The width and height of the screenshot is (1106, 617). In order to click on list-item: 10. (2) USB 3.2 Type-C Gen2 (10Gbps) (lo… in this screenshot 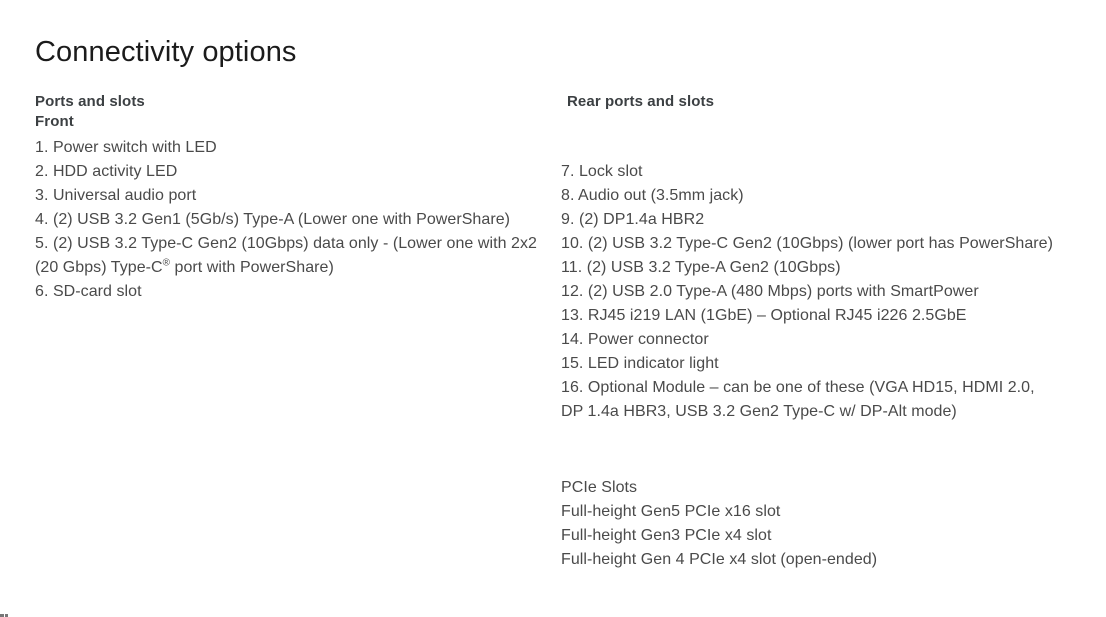, I will do `click(807, 243)`.